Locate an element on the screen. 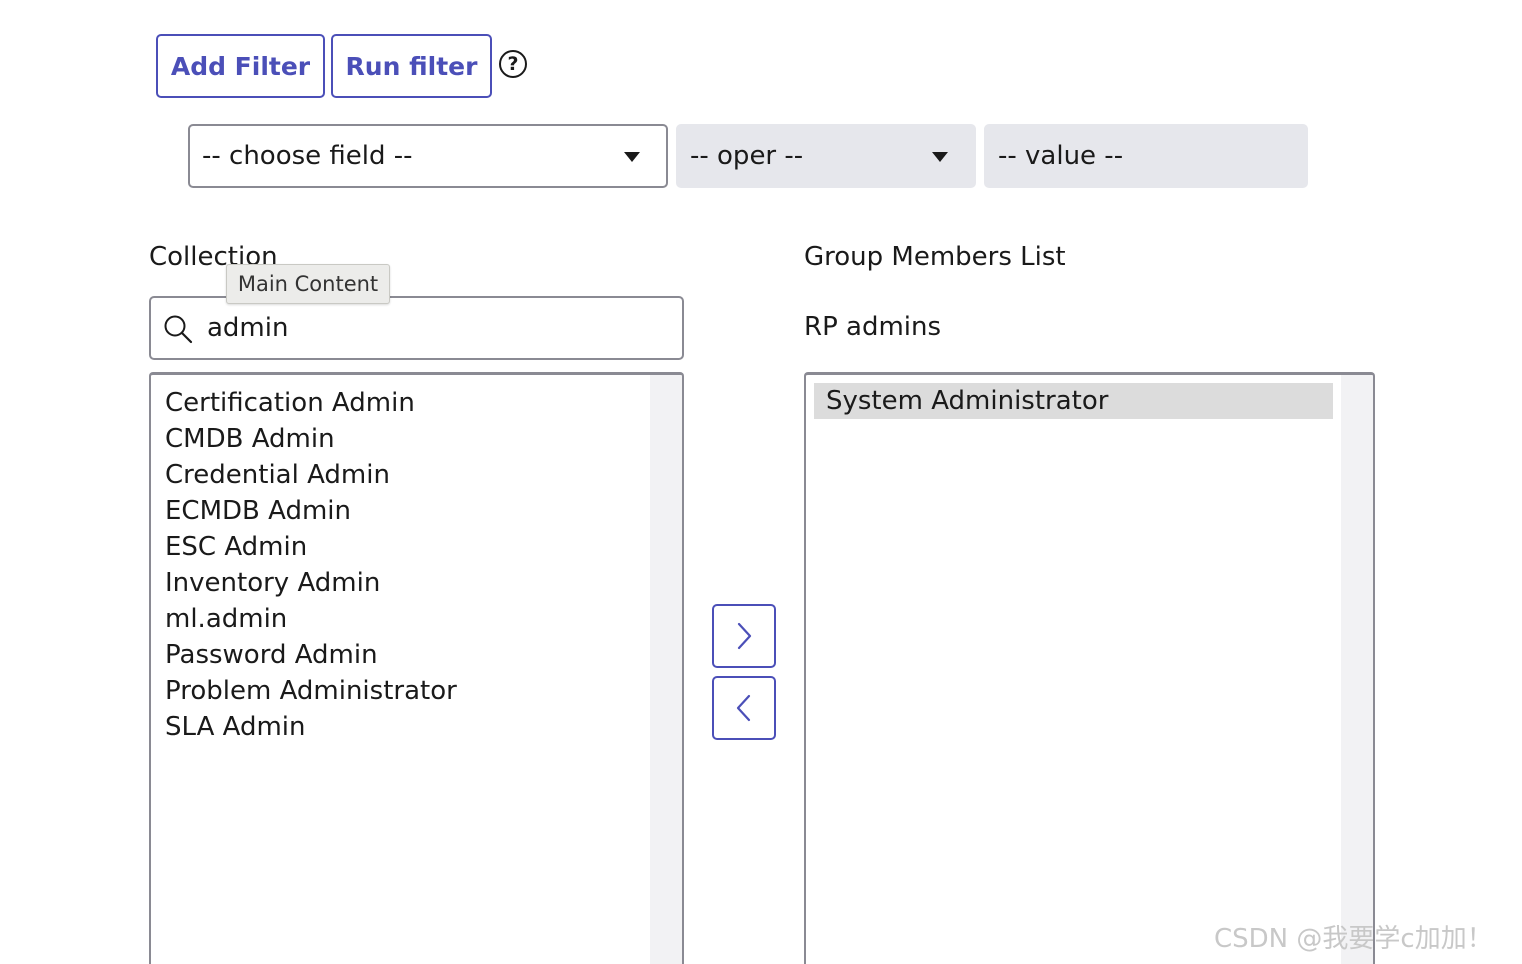 The height and width of the screenshot is (964, 1522). list-item: Inventory Admin is located at coordinates (400, 583).